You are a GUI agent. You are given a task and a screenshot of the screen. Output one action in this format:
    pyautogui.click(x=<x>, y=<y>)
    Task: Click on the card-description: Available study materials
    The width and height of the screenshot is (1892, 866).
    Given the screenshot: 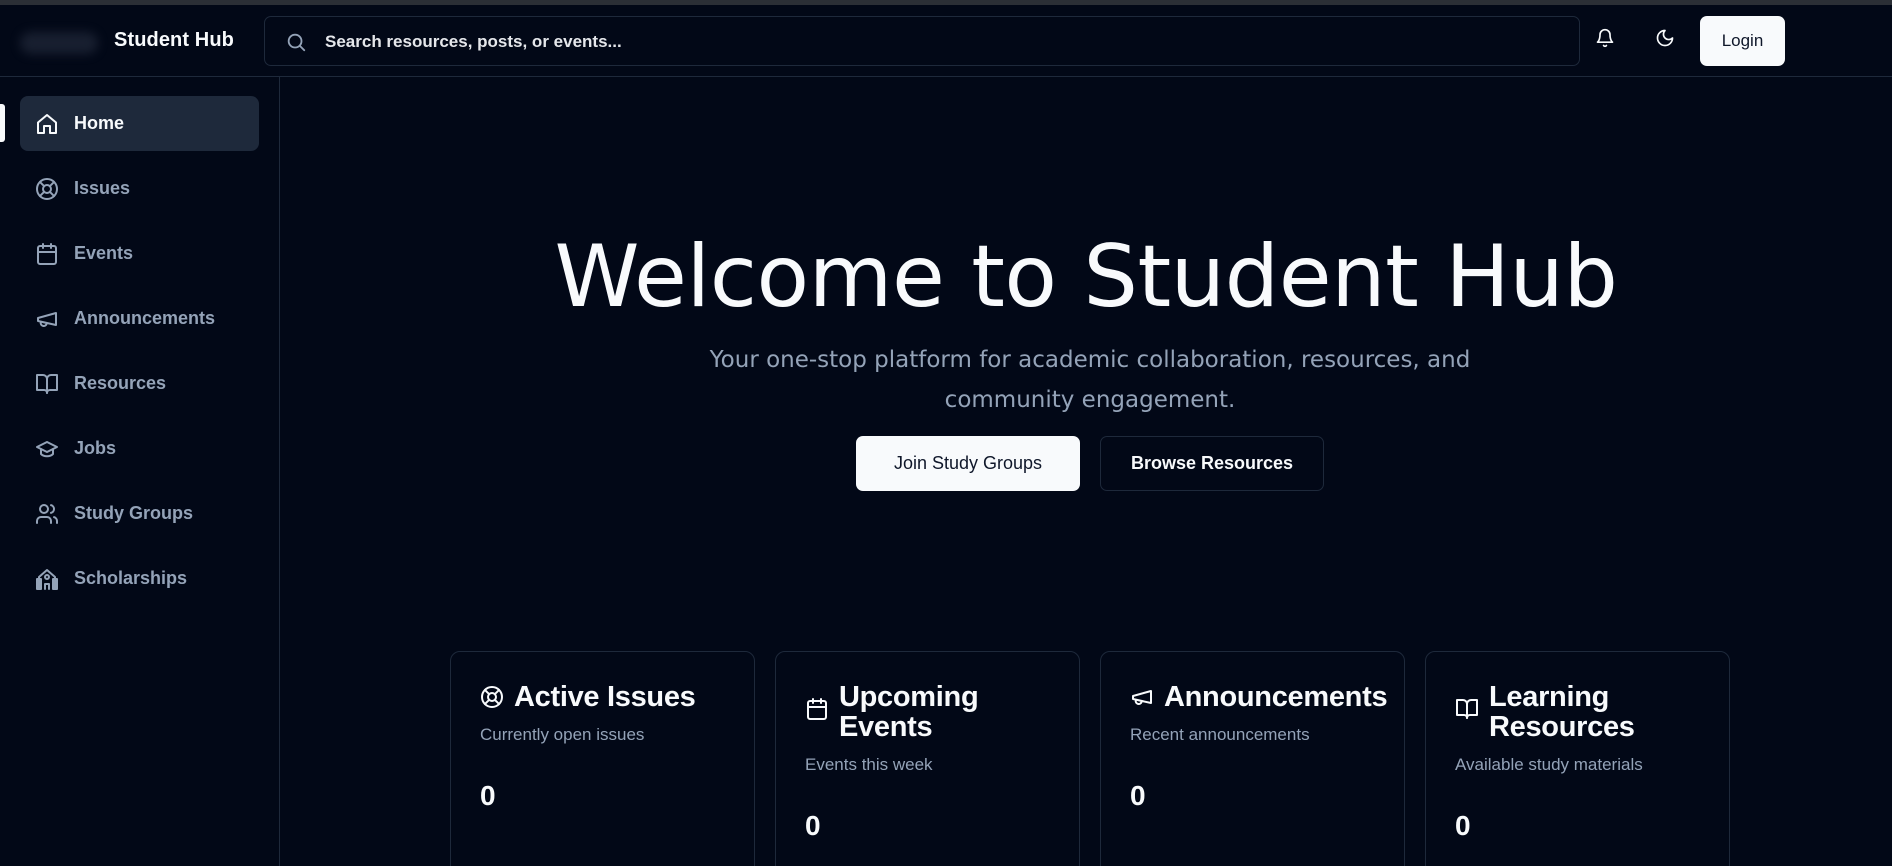 What is the action you would take?
    pyautogui.click(x=1549, y=764)
    